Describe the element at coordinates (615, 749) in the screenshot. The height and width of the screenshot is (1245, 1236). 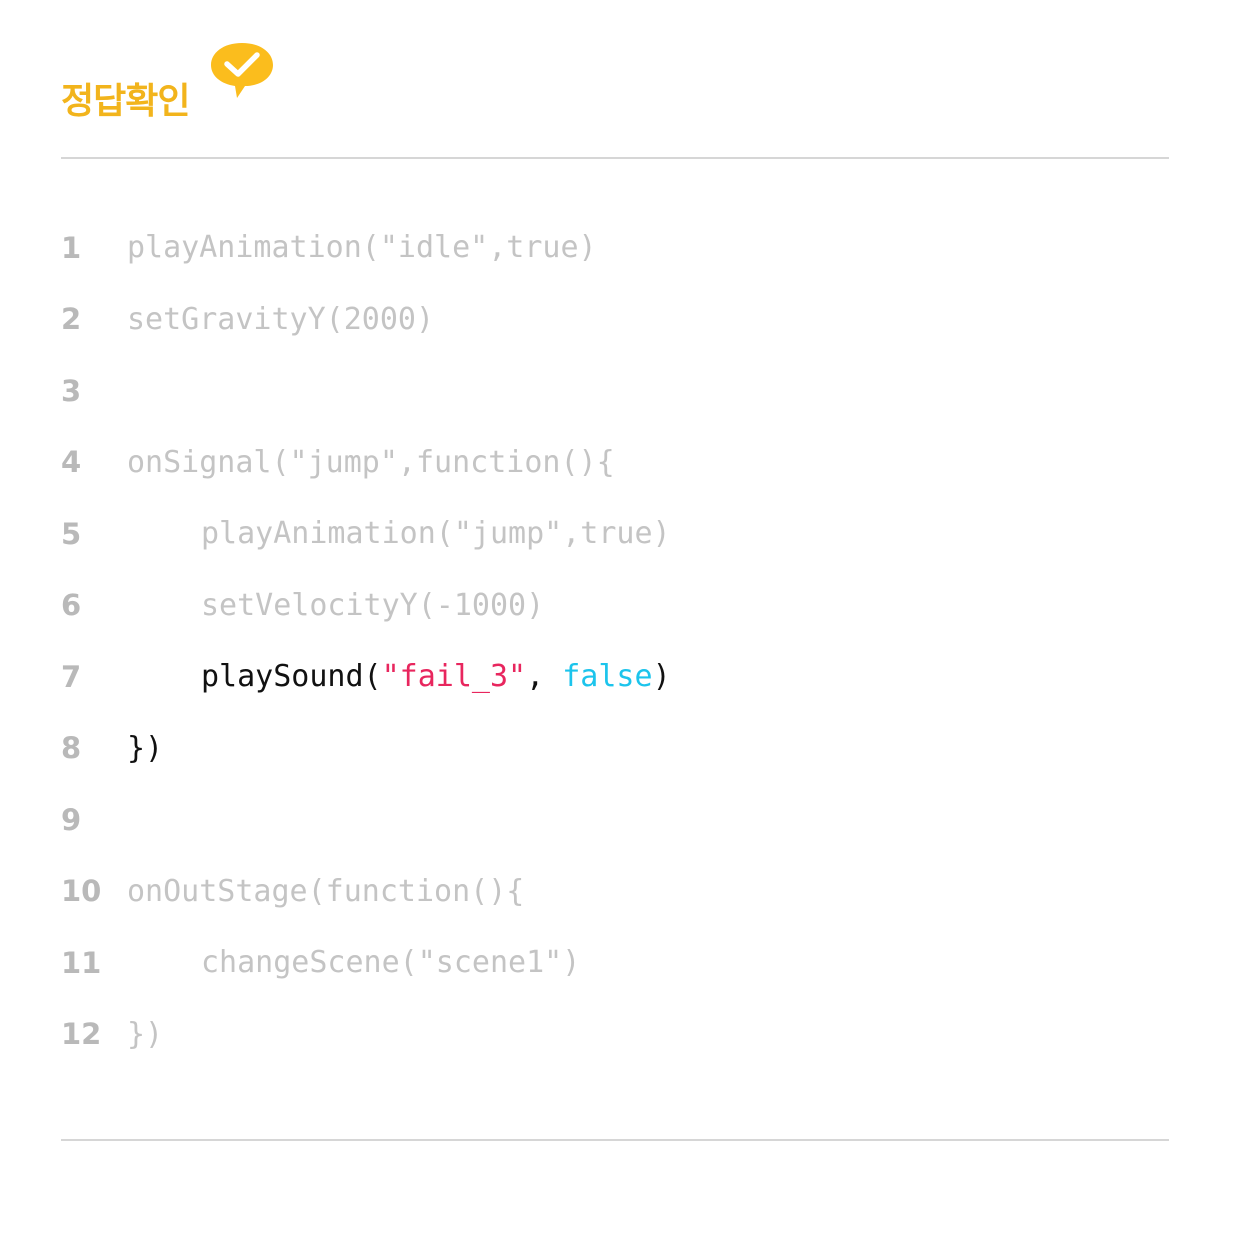
I see `code-line: 8 })` at that location.